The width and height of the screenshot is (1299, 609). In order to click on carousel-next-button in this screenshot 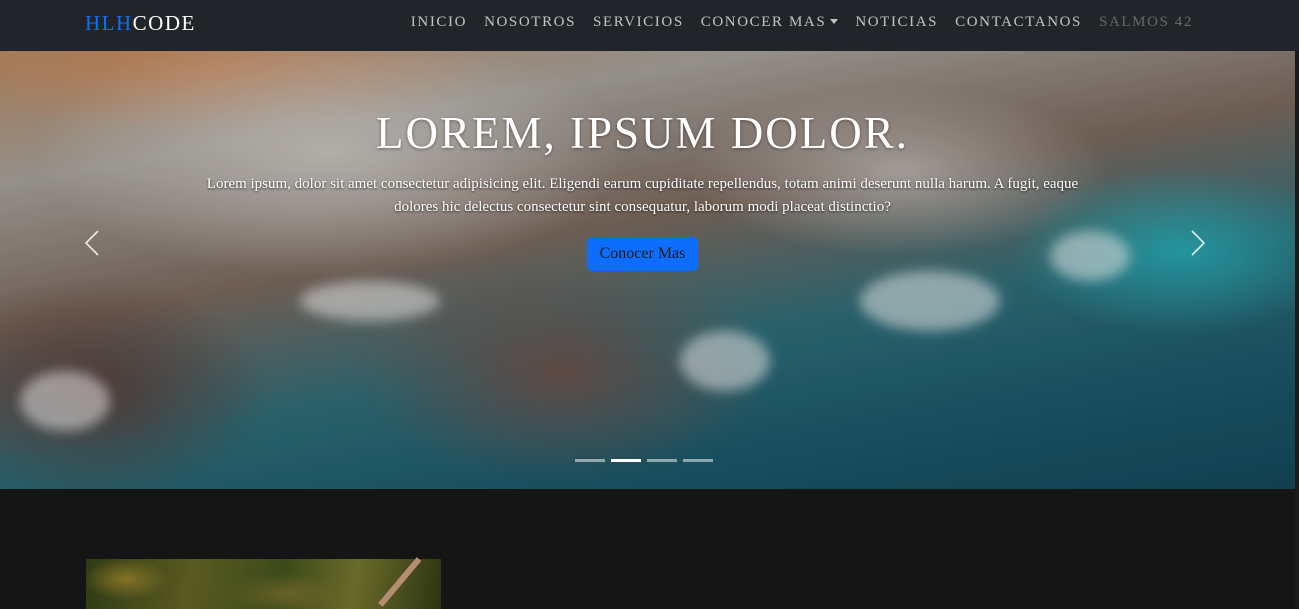, I will do `click(1198, 243)`.